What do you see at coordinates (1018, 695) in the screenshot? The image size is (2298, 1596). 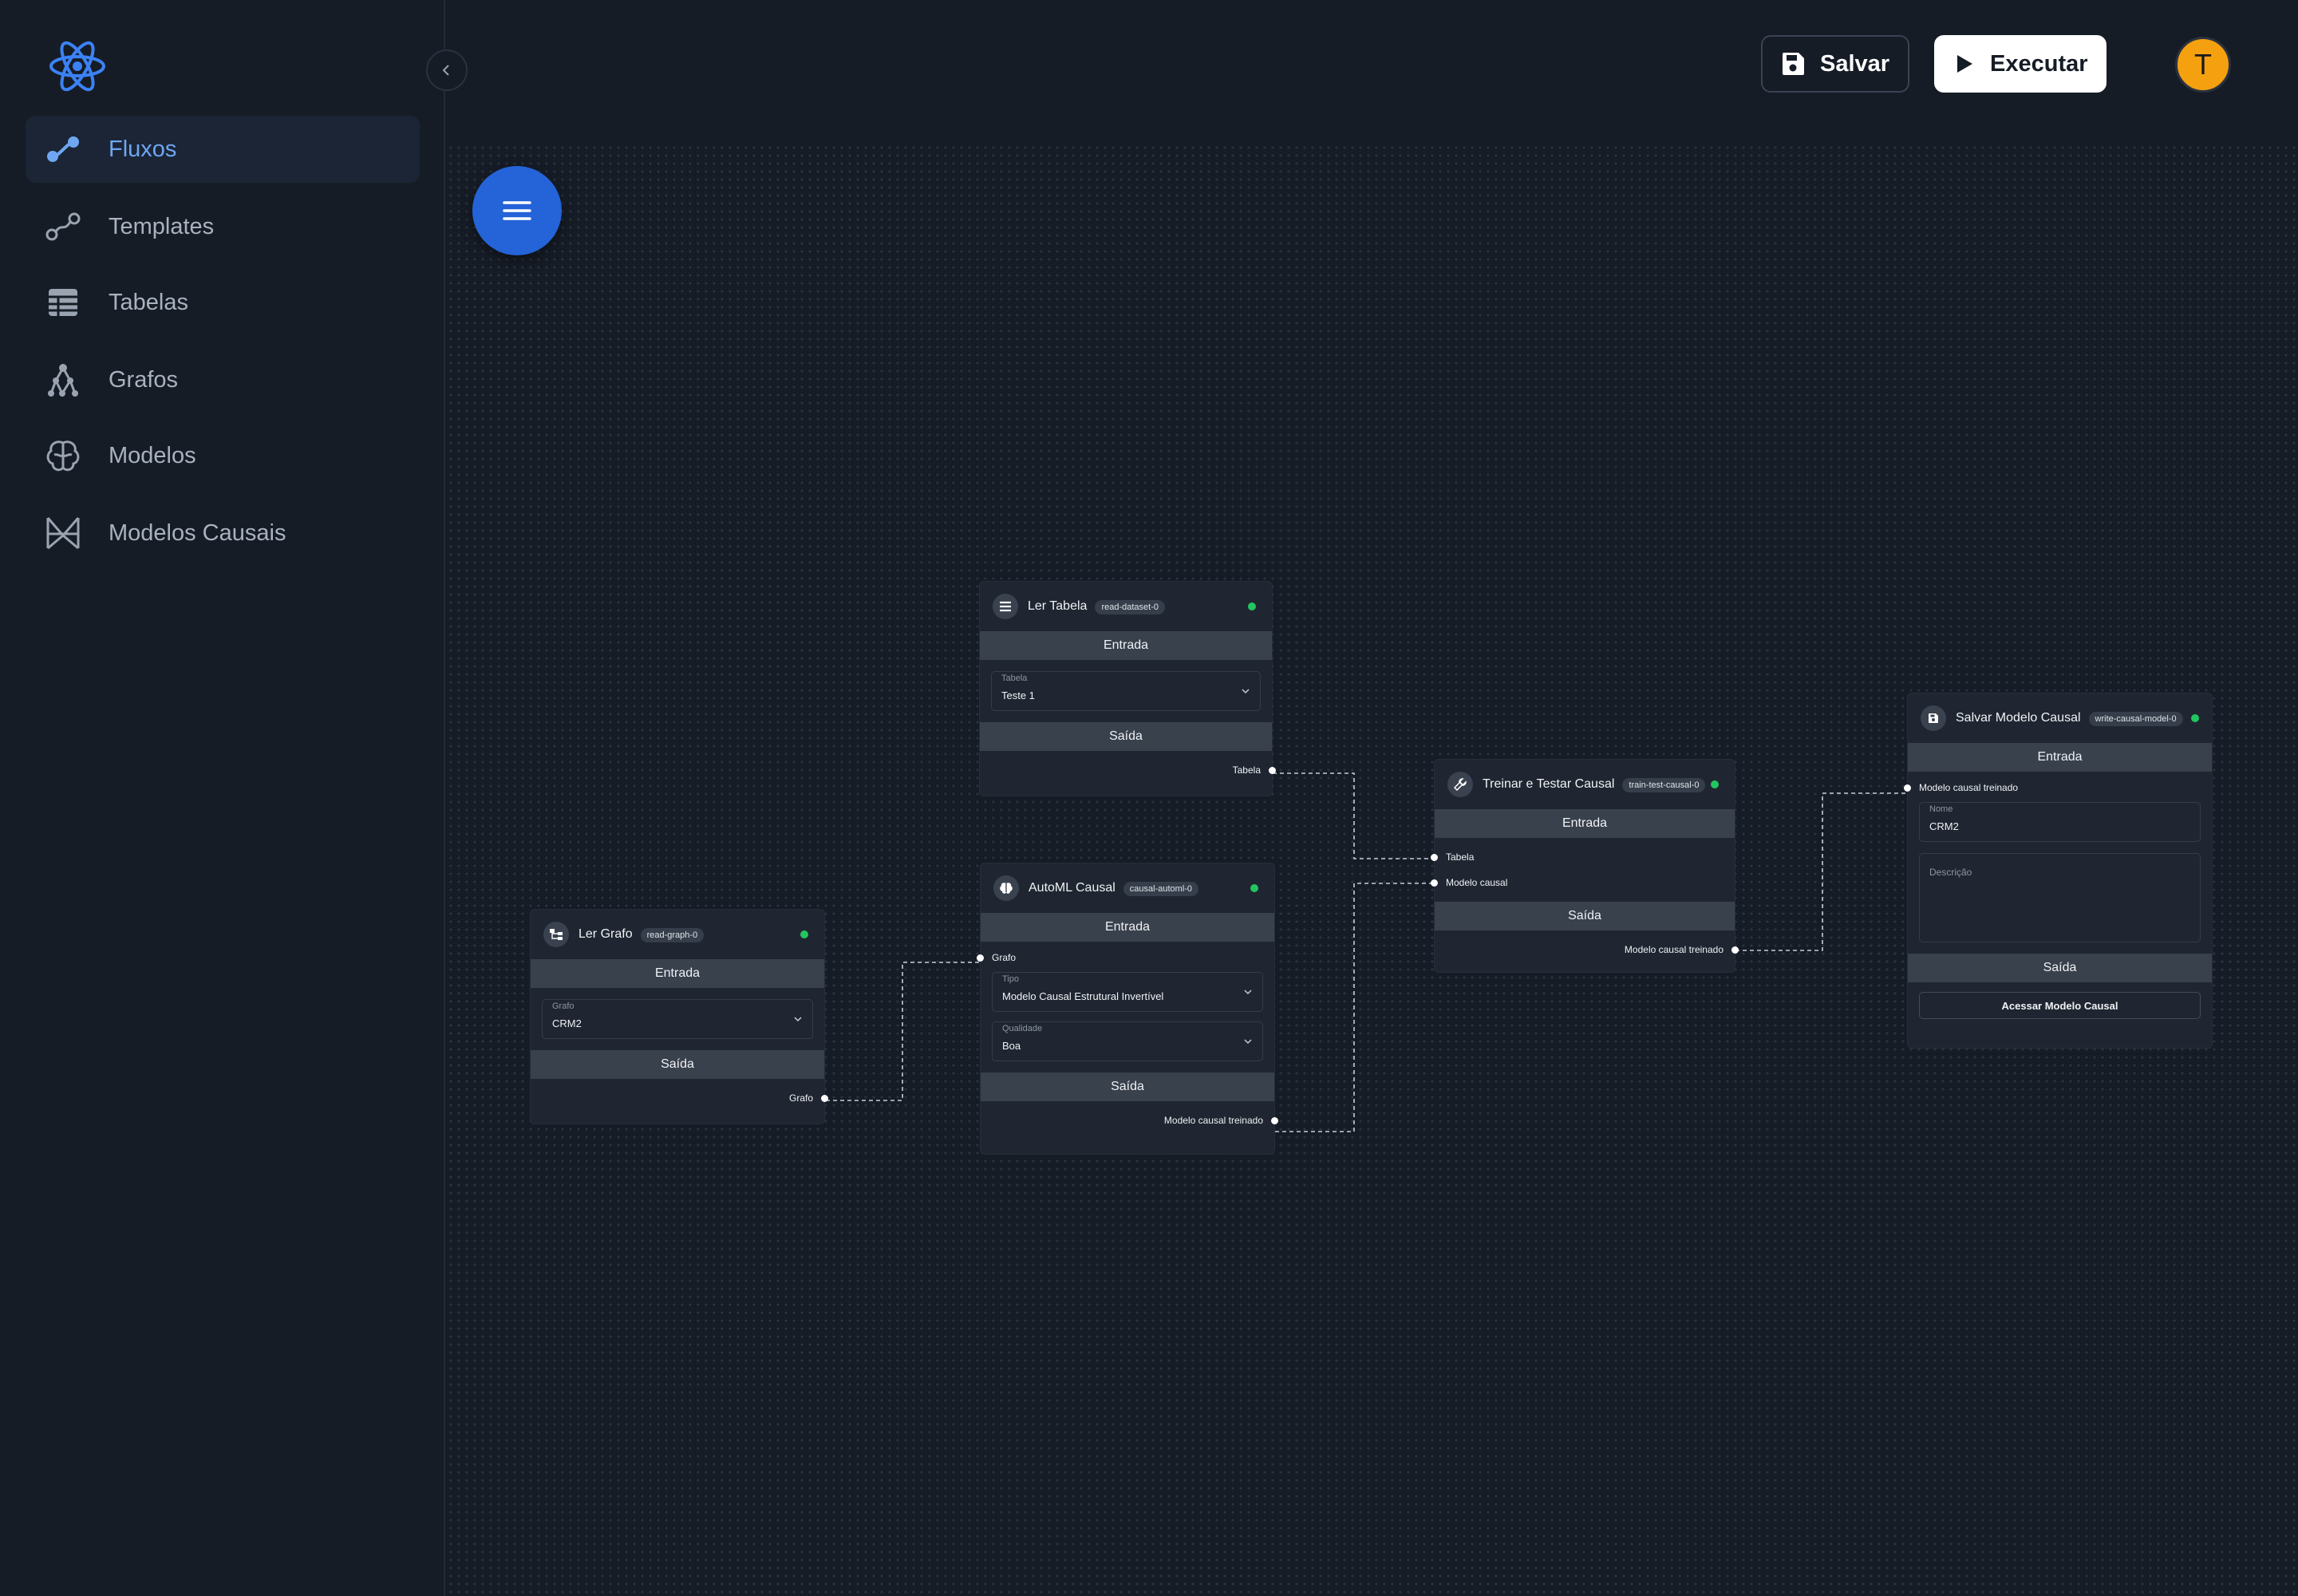 I see `field-value: Teste 1` at bounding box center [1018, 695].